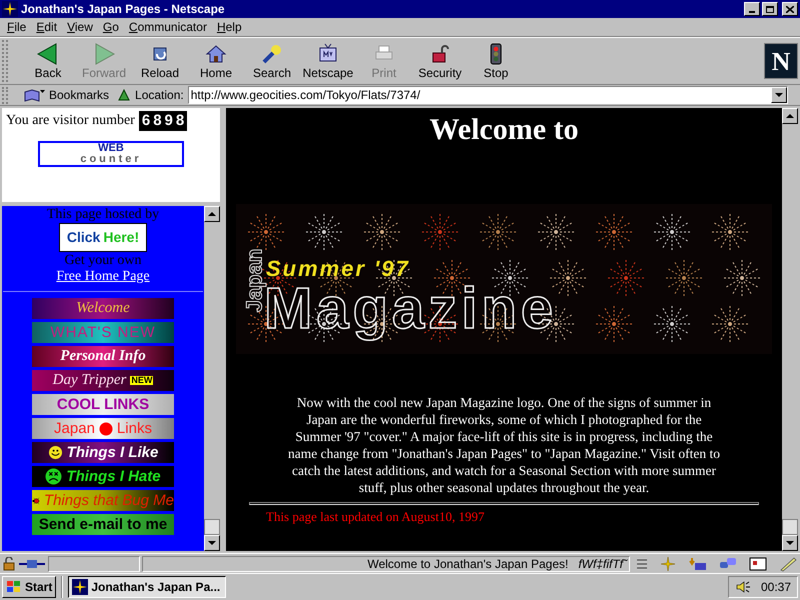 The image size is (800, 600). What do you see at coordinates (111, 154) in the screenshot?
I see `web-counter-logo: WEB counter` at bounding box center [111, 154].